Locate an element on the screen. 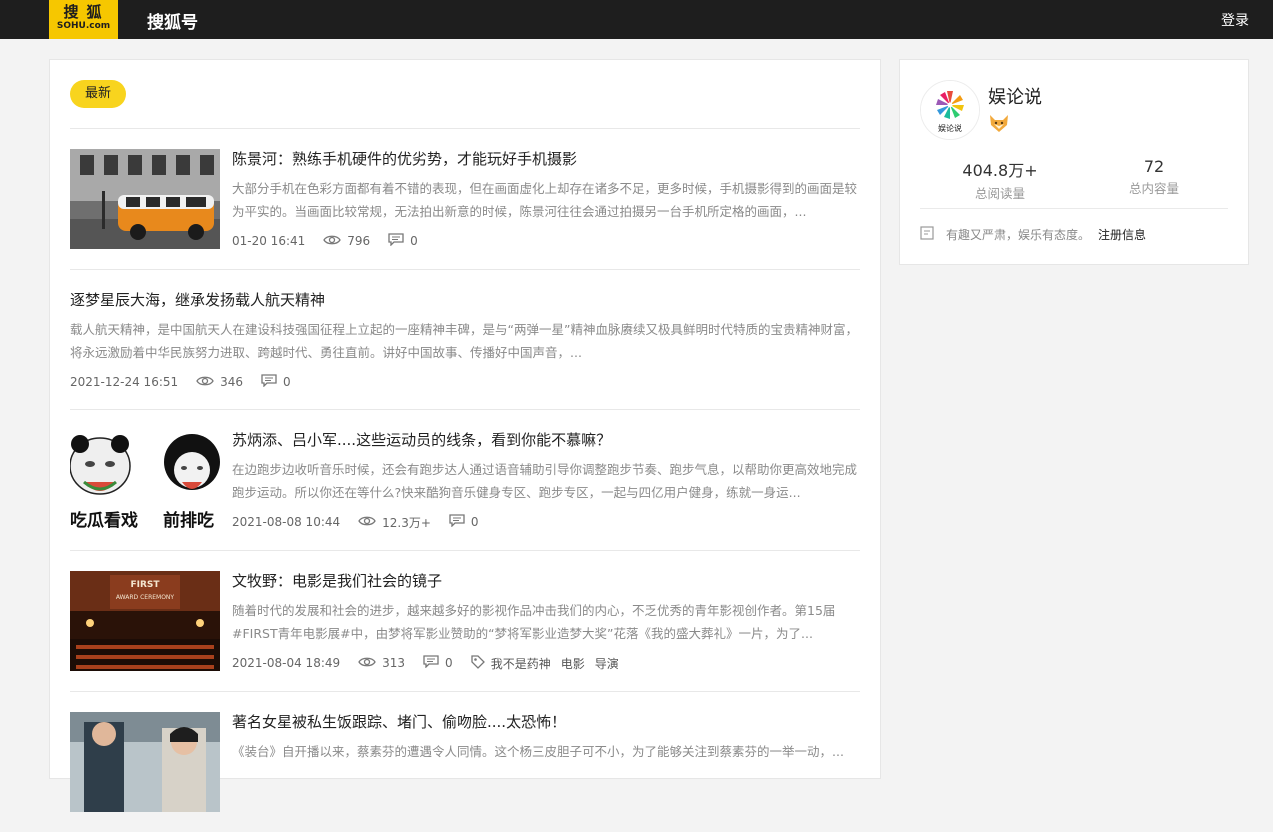 This screenshot has width=1273, height=832. view-count: 796 is located at coordinates (359, 241).